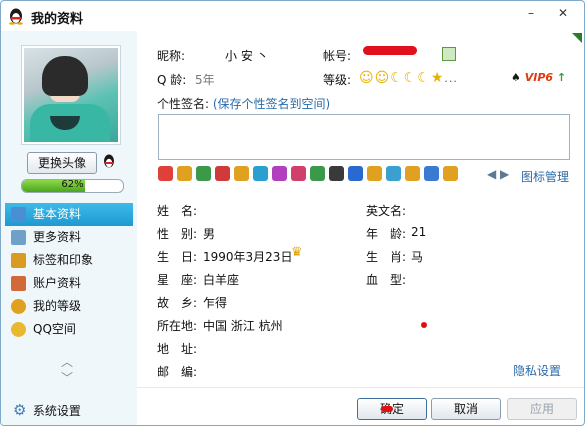  Describe the element at coordinates (57, 306) in the screenshot. I see `nav-label: 我的等级` at that location.